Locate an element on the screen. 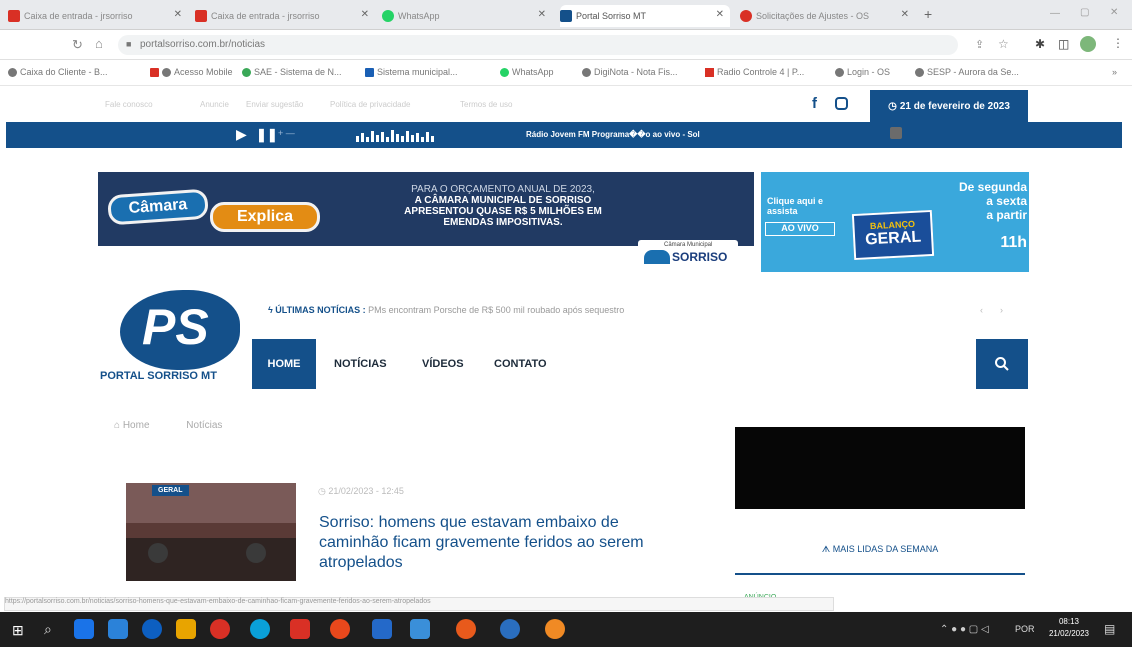  topnav-link: Enviar sugestão is located at coordinates (274, 104).